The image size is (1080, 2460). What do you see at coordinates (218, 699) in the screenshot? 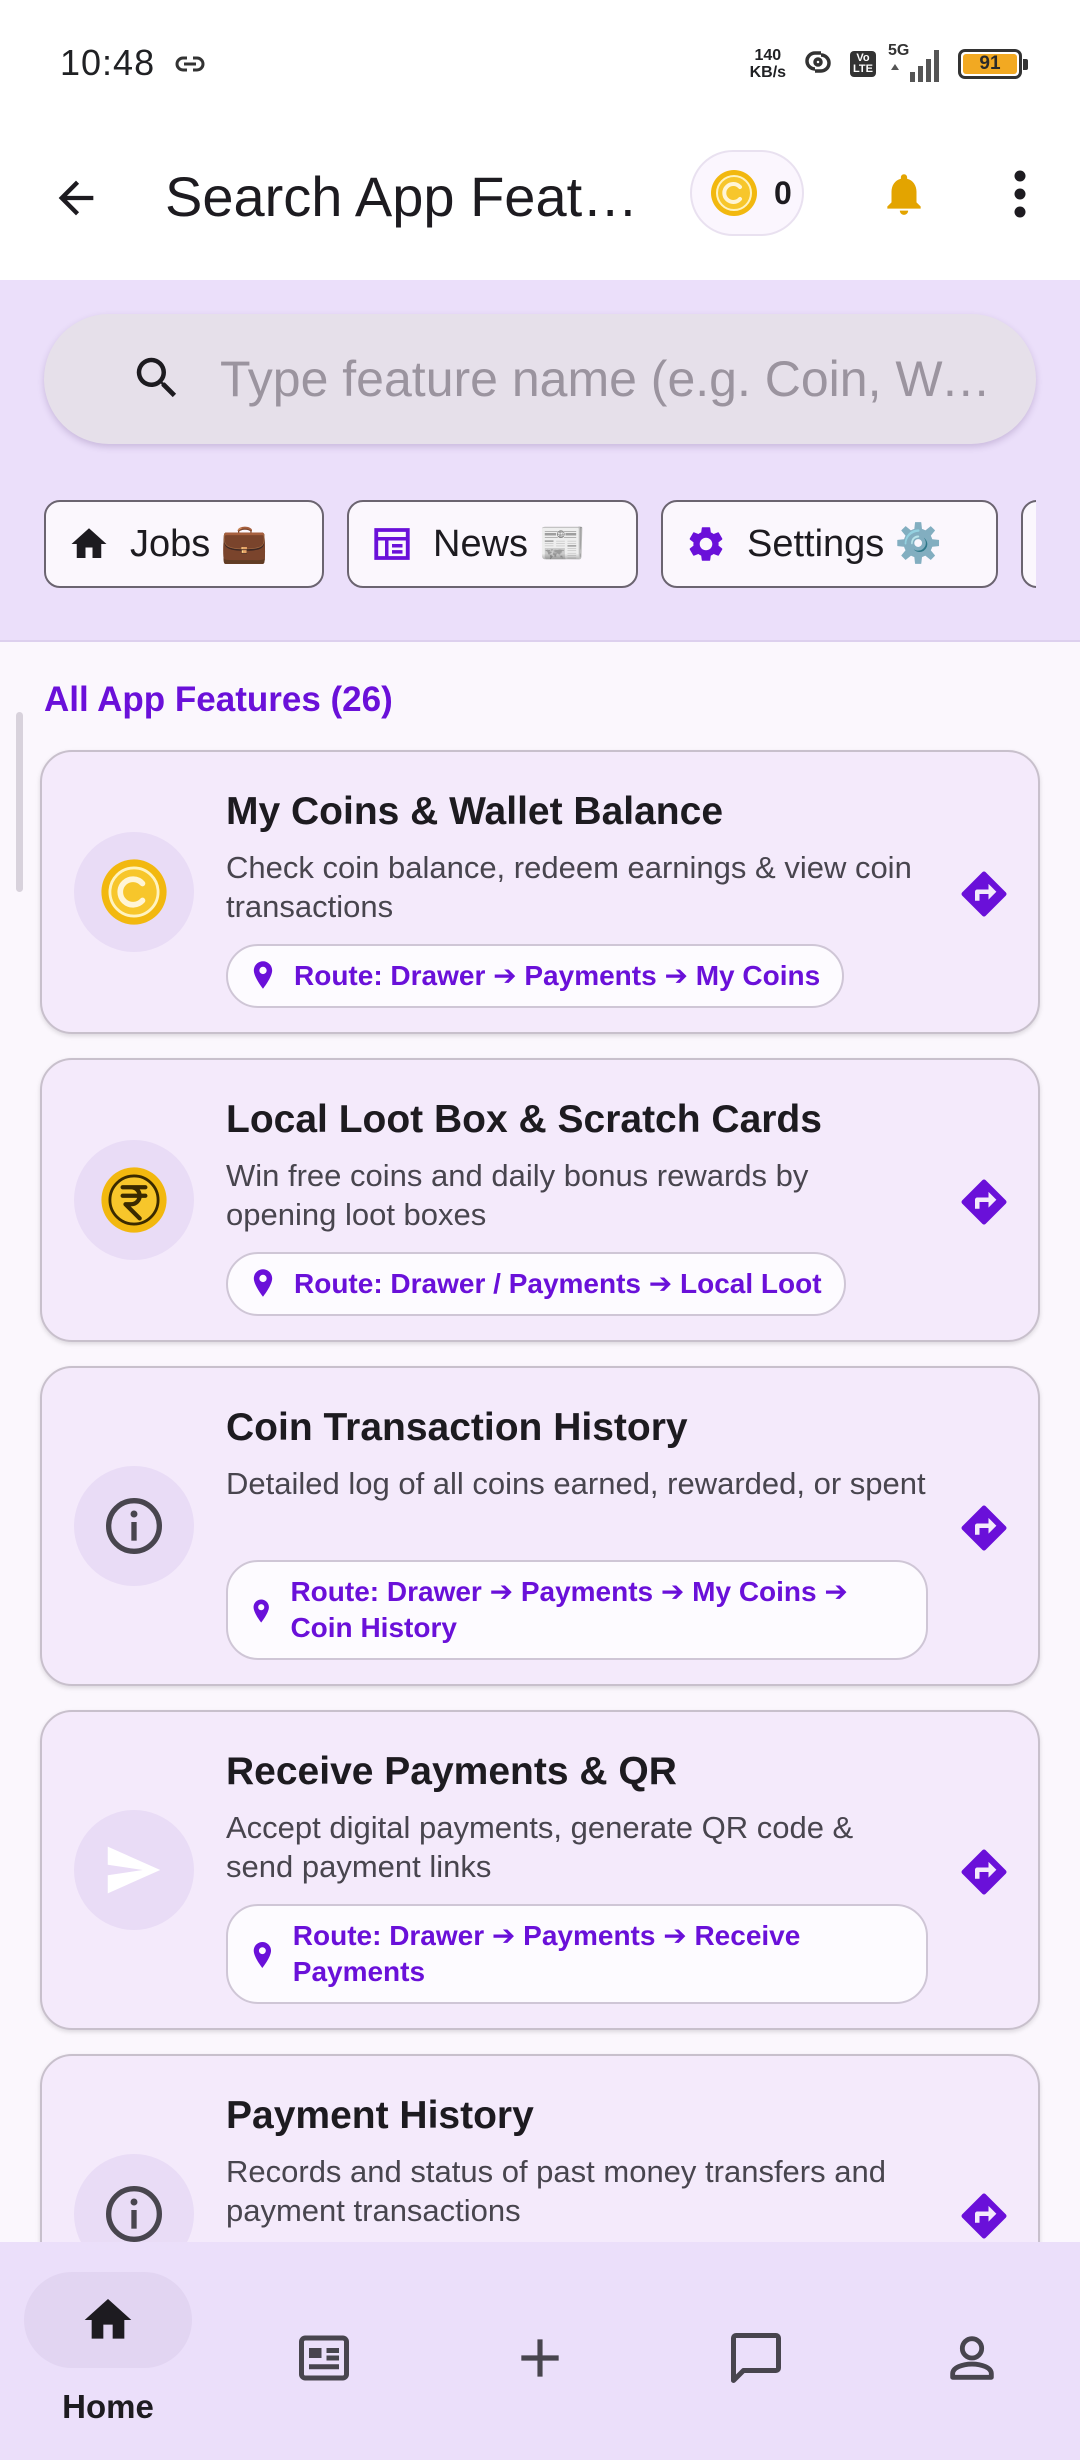
I see `section-title: All App Features (26)` at bounding box center [218, 699].